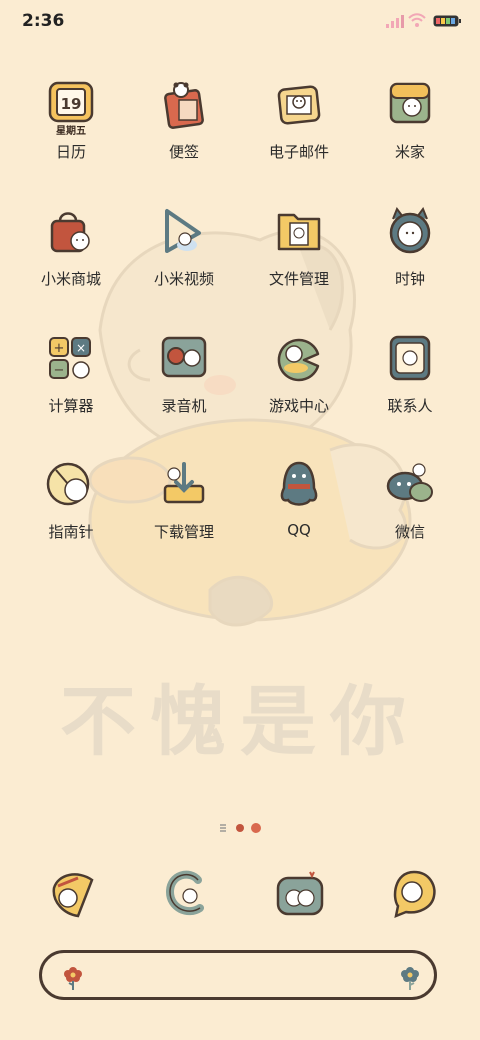  I want to click on app-file-manager: 文件管理, so click(299, 267).